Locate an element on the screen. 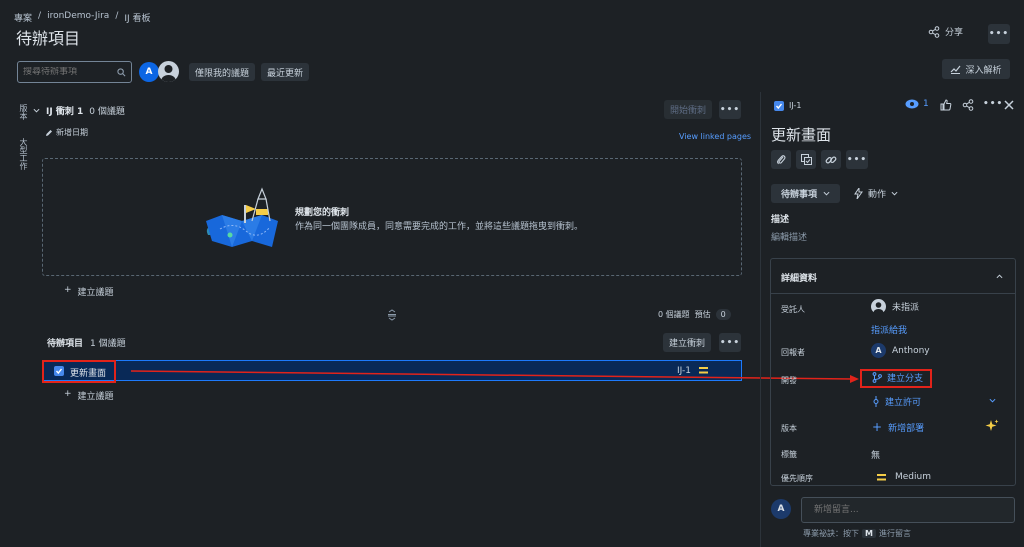 The height and width of the screenshot is (547, 1024). lightning-icon is located at coordinates (858, 193).